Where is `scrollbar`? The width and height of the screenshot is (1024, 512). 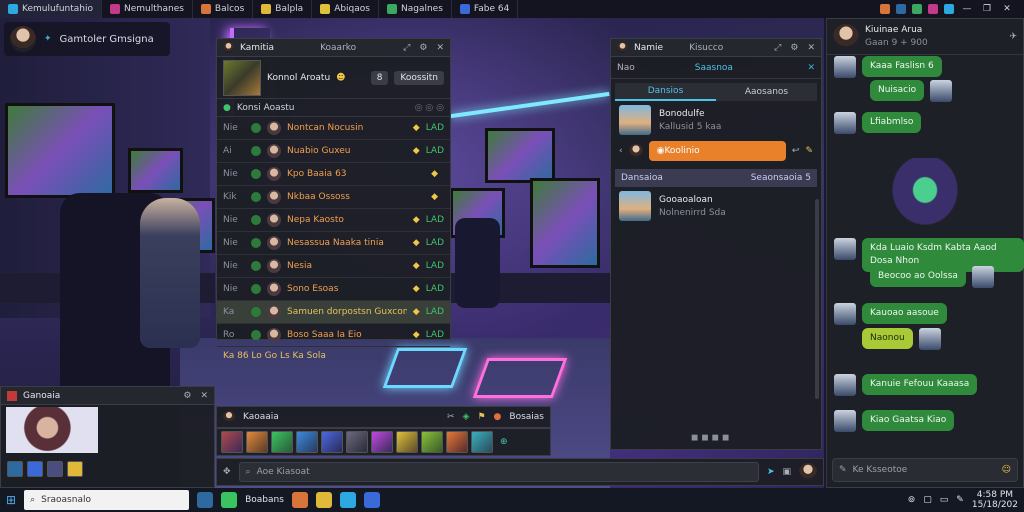
scrollbar is located at coordinates (817, 299).